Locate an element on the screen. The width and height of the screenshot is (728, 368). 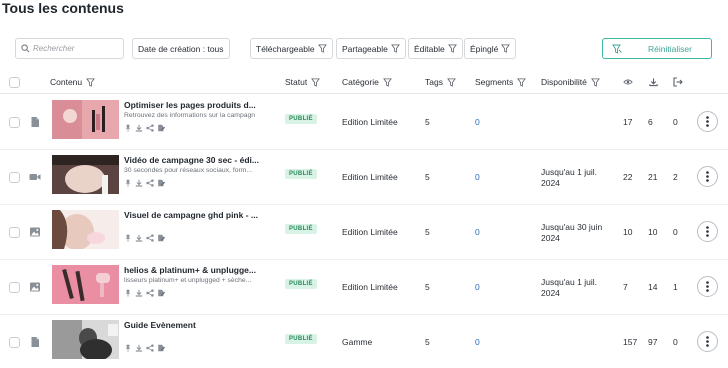
col-segments: Segments is located at coordinates (501, 82).